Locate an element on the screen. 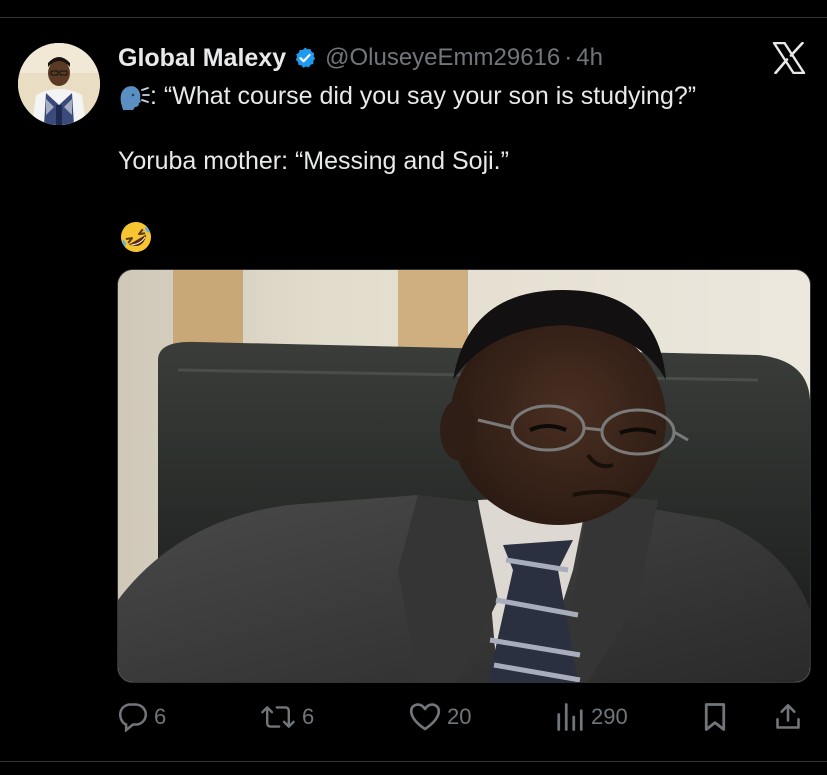  repost-count: 6 is located at coordinates (308, 716).